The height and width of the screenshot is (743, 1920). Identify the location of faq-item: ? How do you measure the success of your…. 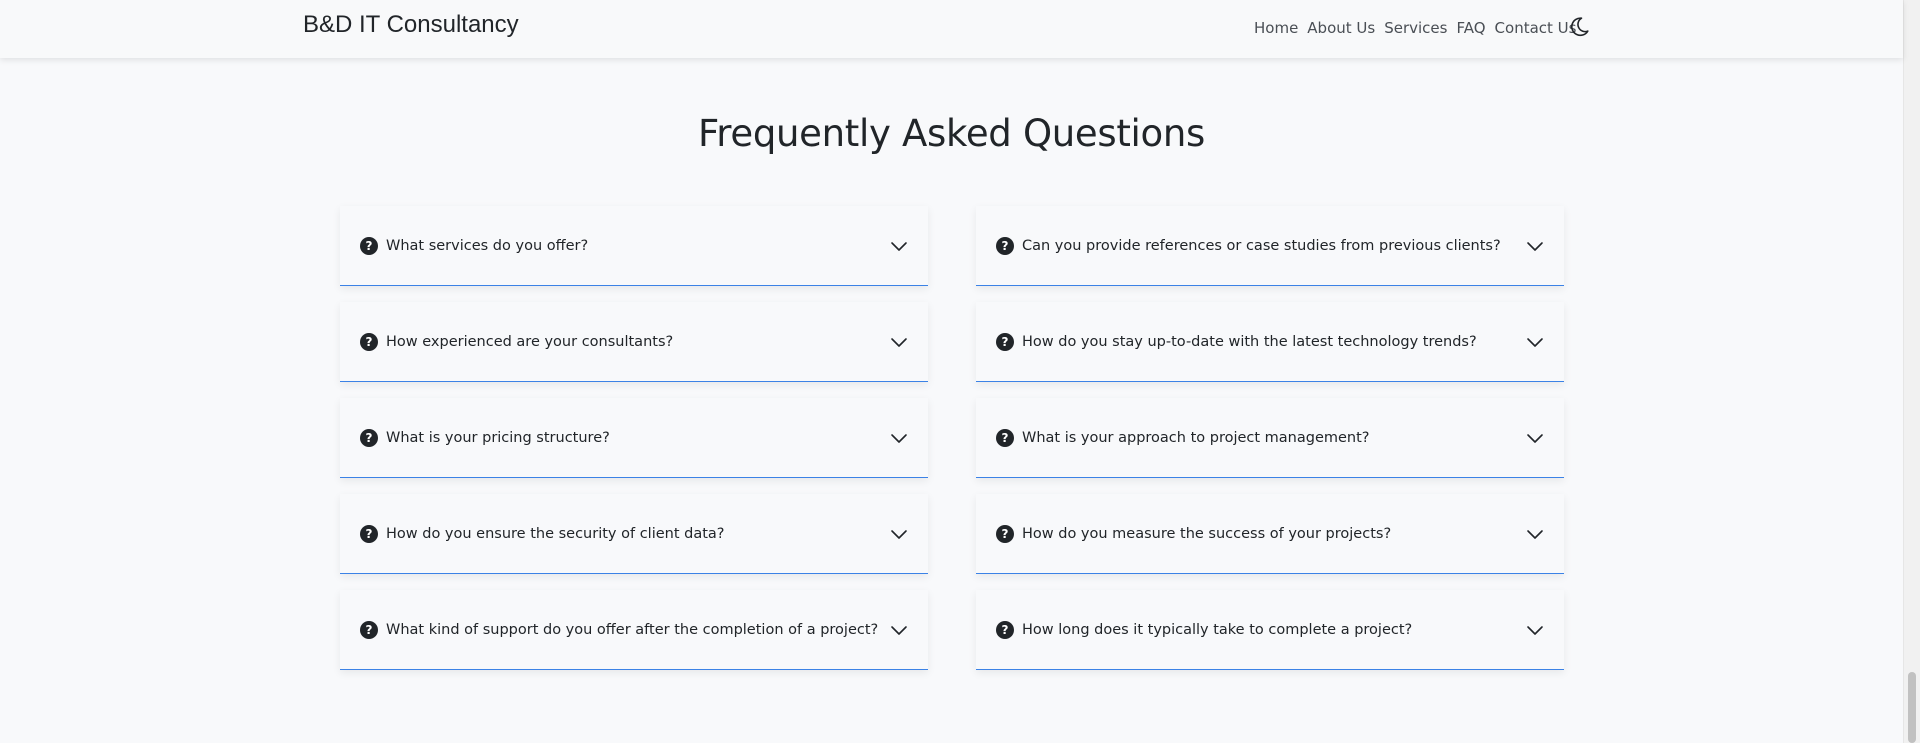
(1270, 534).